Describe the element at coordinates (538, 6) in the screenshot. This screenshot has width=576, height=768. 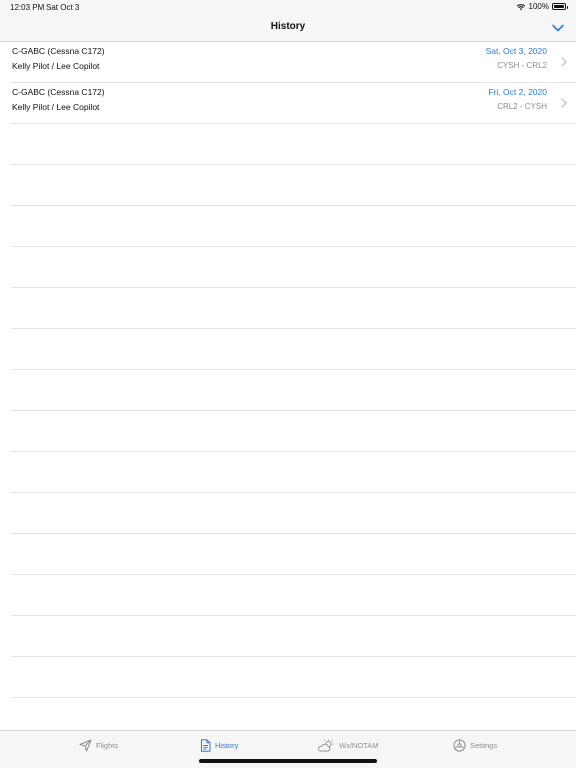
I see `battery-percent: 100%` at that location.